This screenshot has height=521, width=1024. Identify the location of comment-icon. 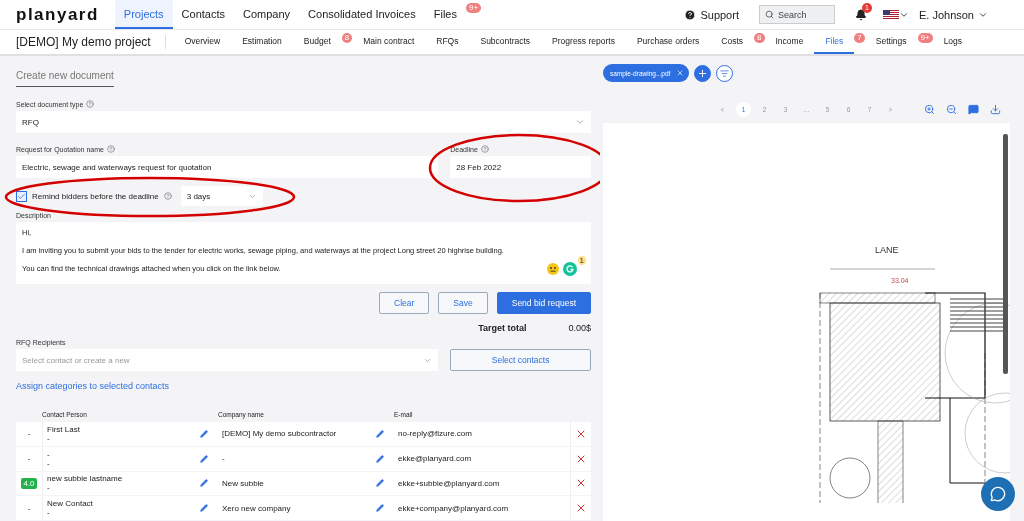
(973, 109).